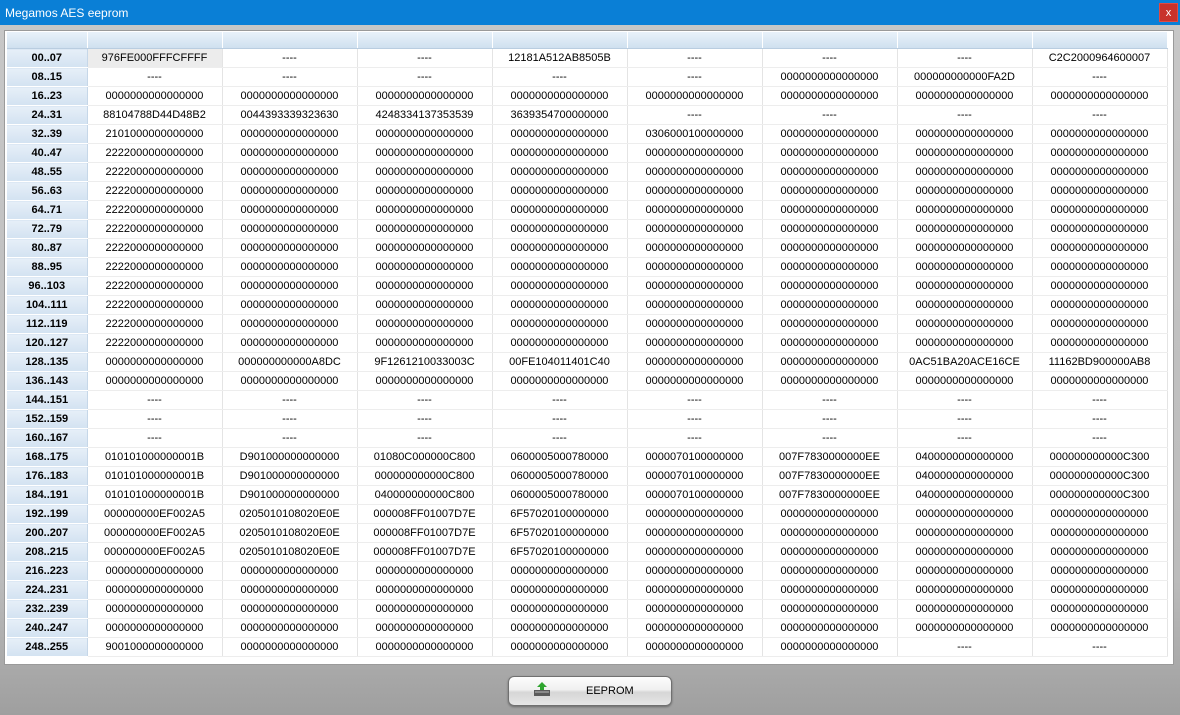  I want to click on row-header: 144..151, so click(47, 400).